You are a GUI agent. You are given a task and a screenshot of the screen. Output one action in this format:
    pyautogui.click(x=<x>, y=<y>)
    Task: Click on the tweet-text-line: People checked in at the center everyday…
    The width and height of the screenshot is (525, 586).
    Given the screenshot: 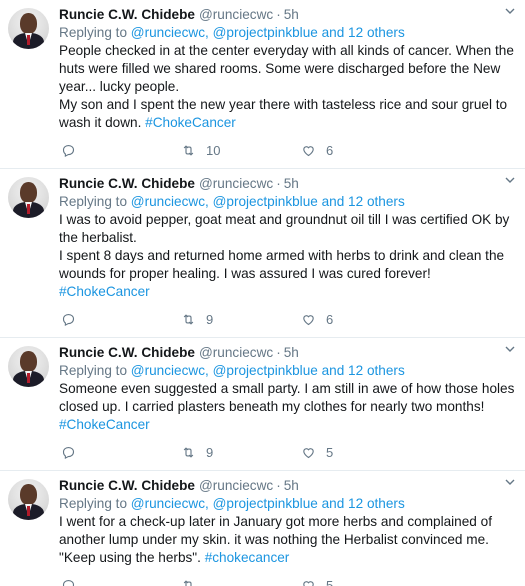 What is the action you would take?
    pyautogui.click(x=286, y=68)
    